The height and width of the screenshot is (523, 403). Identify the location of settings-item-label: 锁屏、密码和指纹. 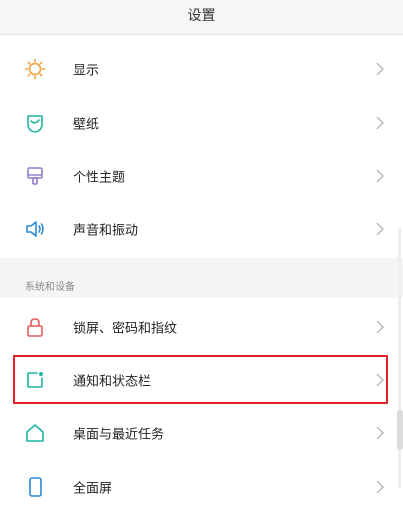
(125, 328).